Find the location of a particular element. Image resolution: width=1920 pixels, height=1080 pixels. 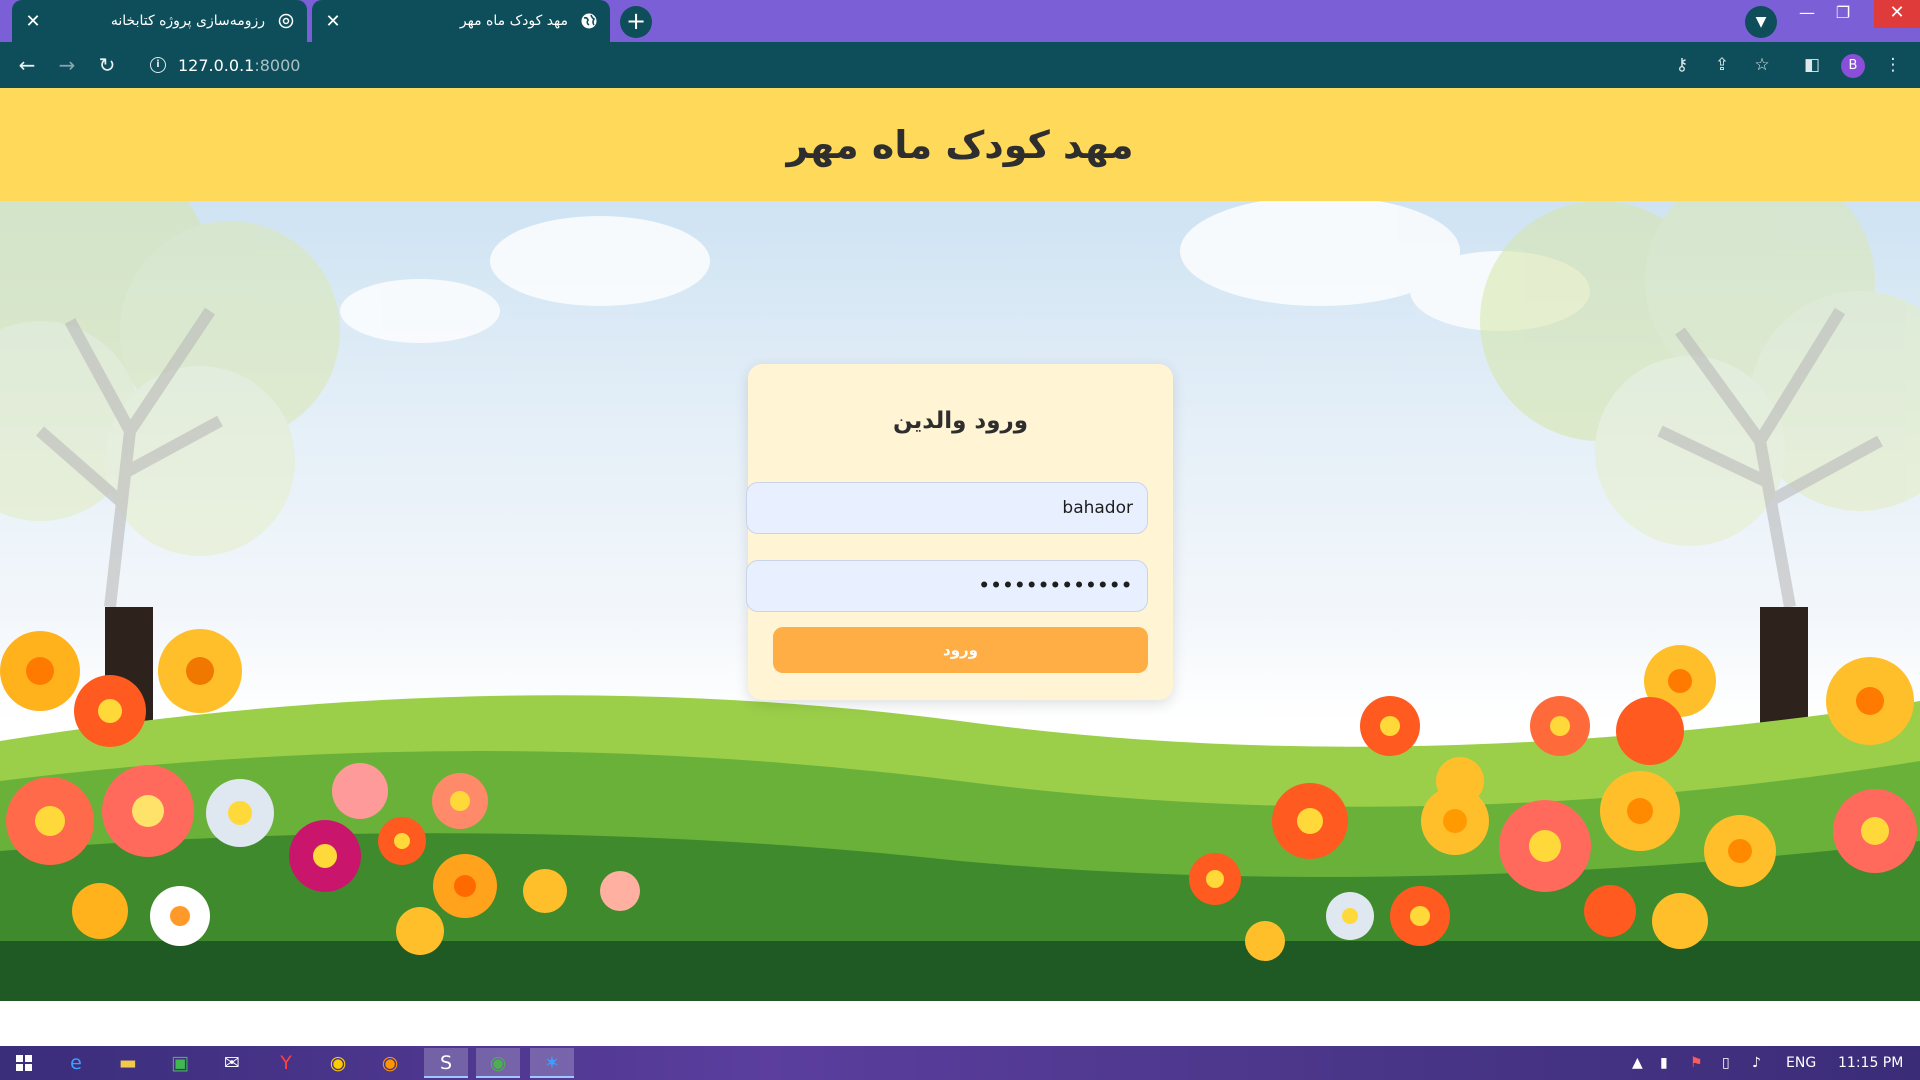

side-panel-icon: ◧ is located at coordinates (1812, 65).